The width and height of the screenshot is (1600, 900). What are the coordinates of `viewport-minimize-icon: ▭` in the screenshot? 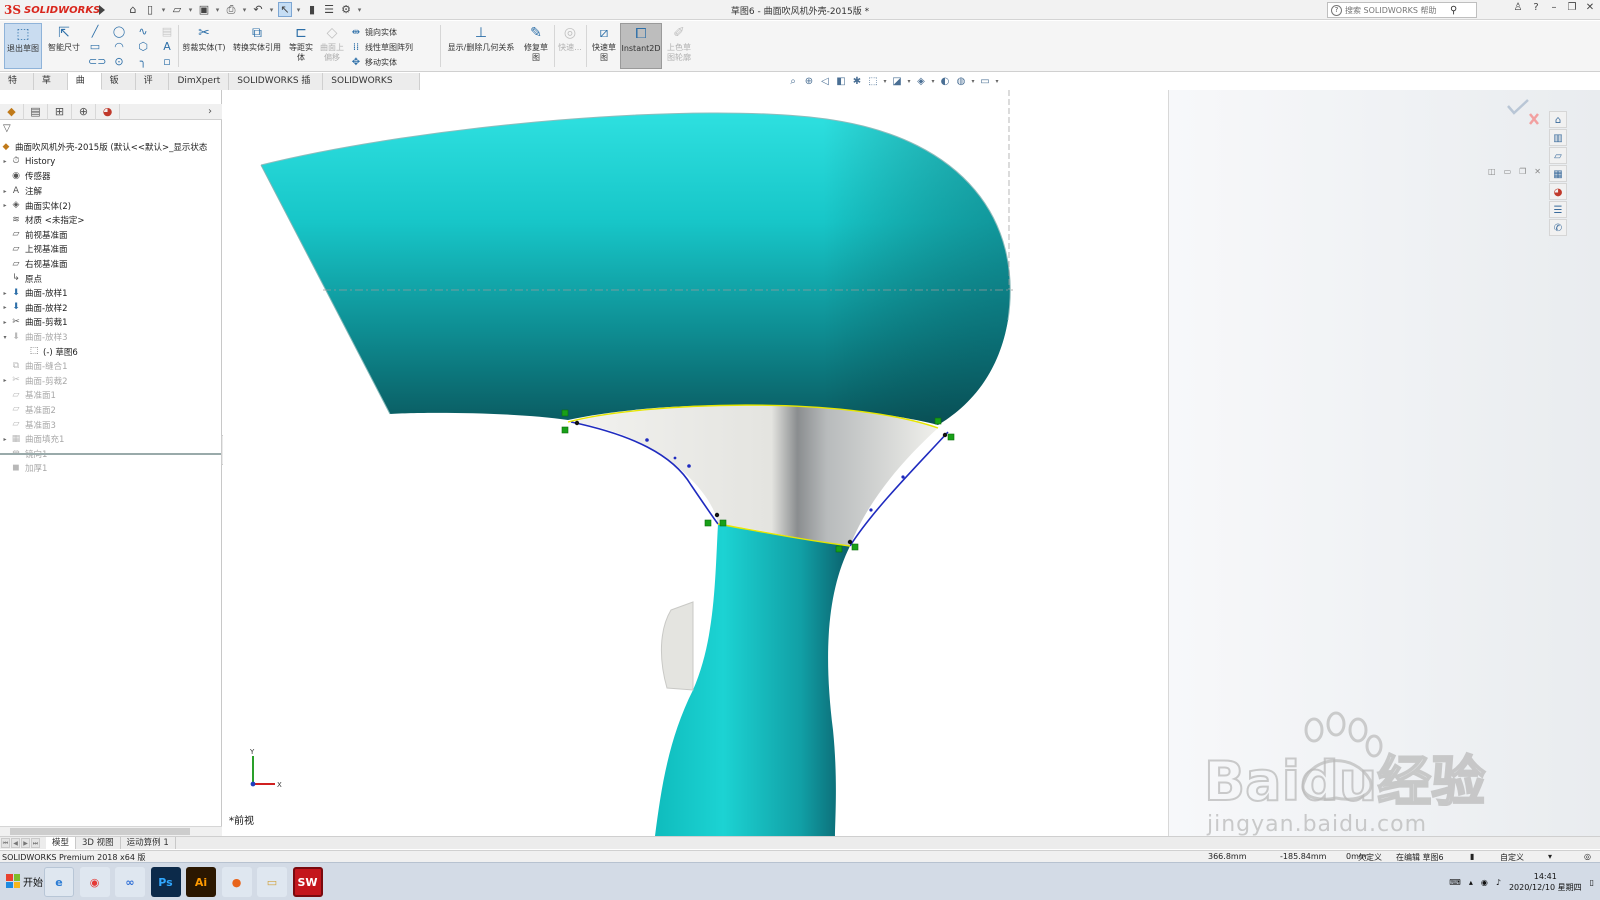 It's located at (1508, 171).